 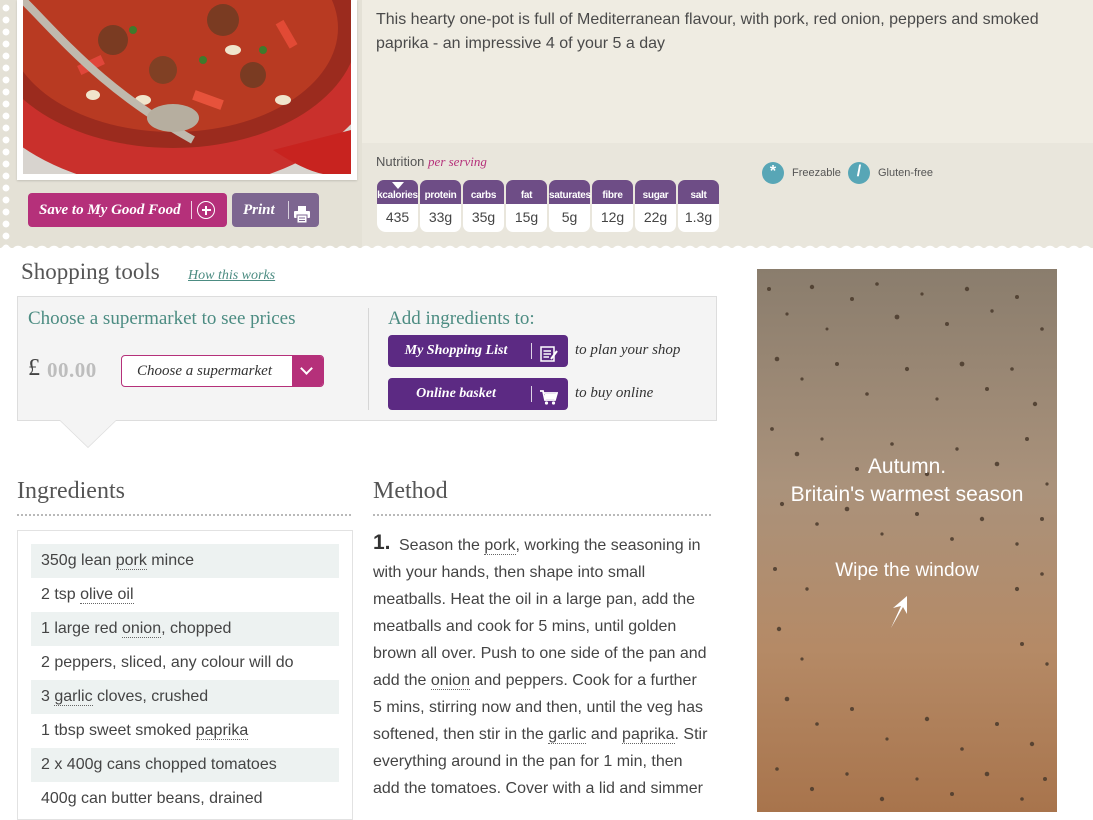 I want to click on ingredient-item: 1 tbsp sweet smoked paprika, so click(x=145, y=731).